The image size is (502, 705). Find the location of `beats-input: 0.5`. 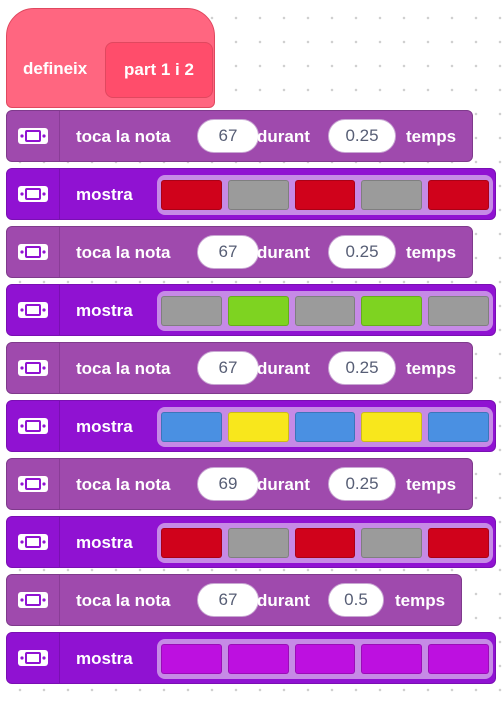

beats-input: 0.5 is located at coordinates (356, 600).